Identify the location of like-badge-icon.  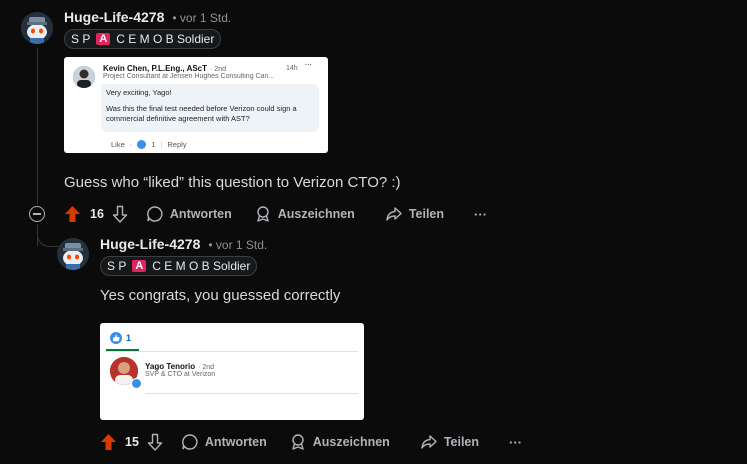
(136, 383).